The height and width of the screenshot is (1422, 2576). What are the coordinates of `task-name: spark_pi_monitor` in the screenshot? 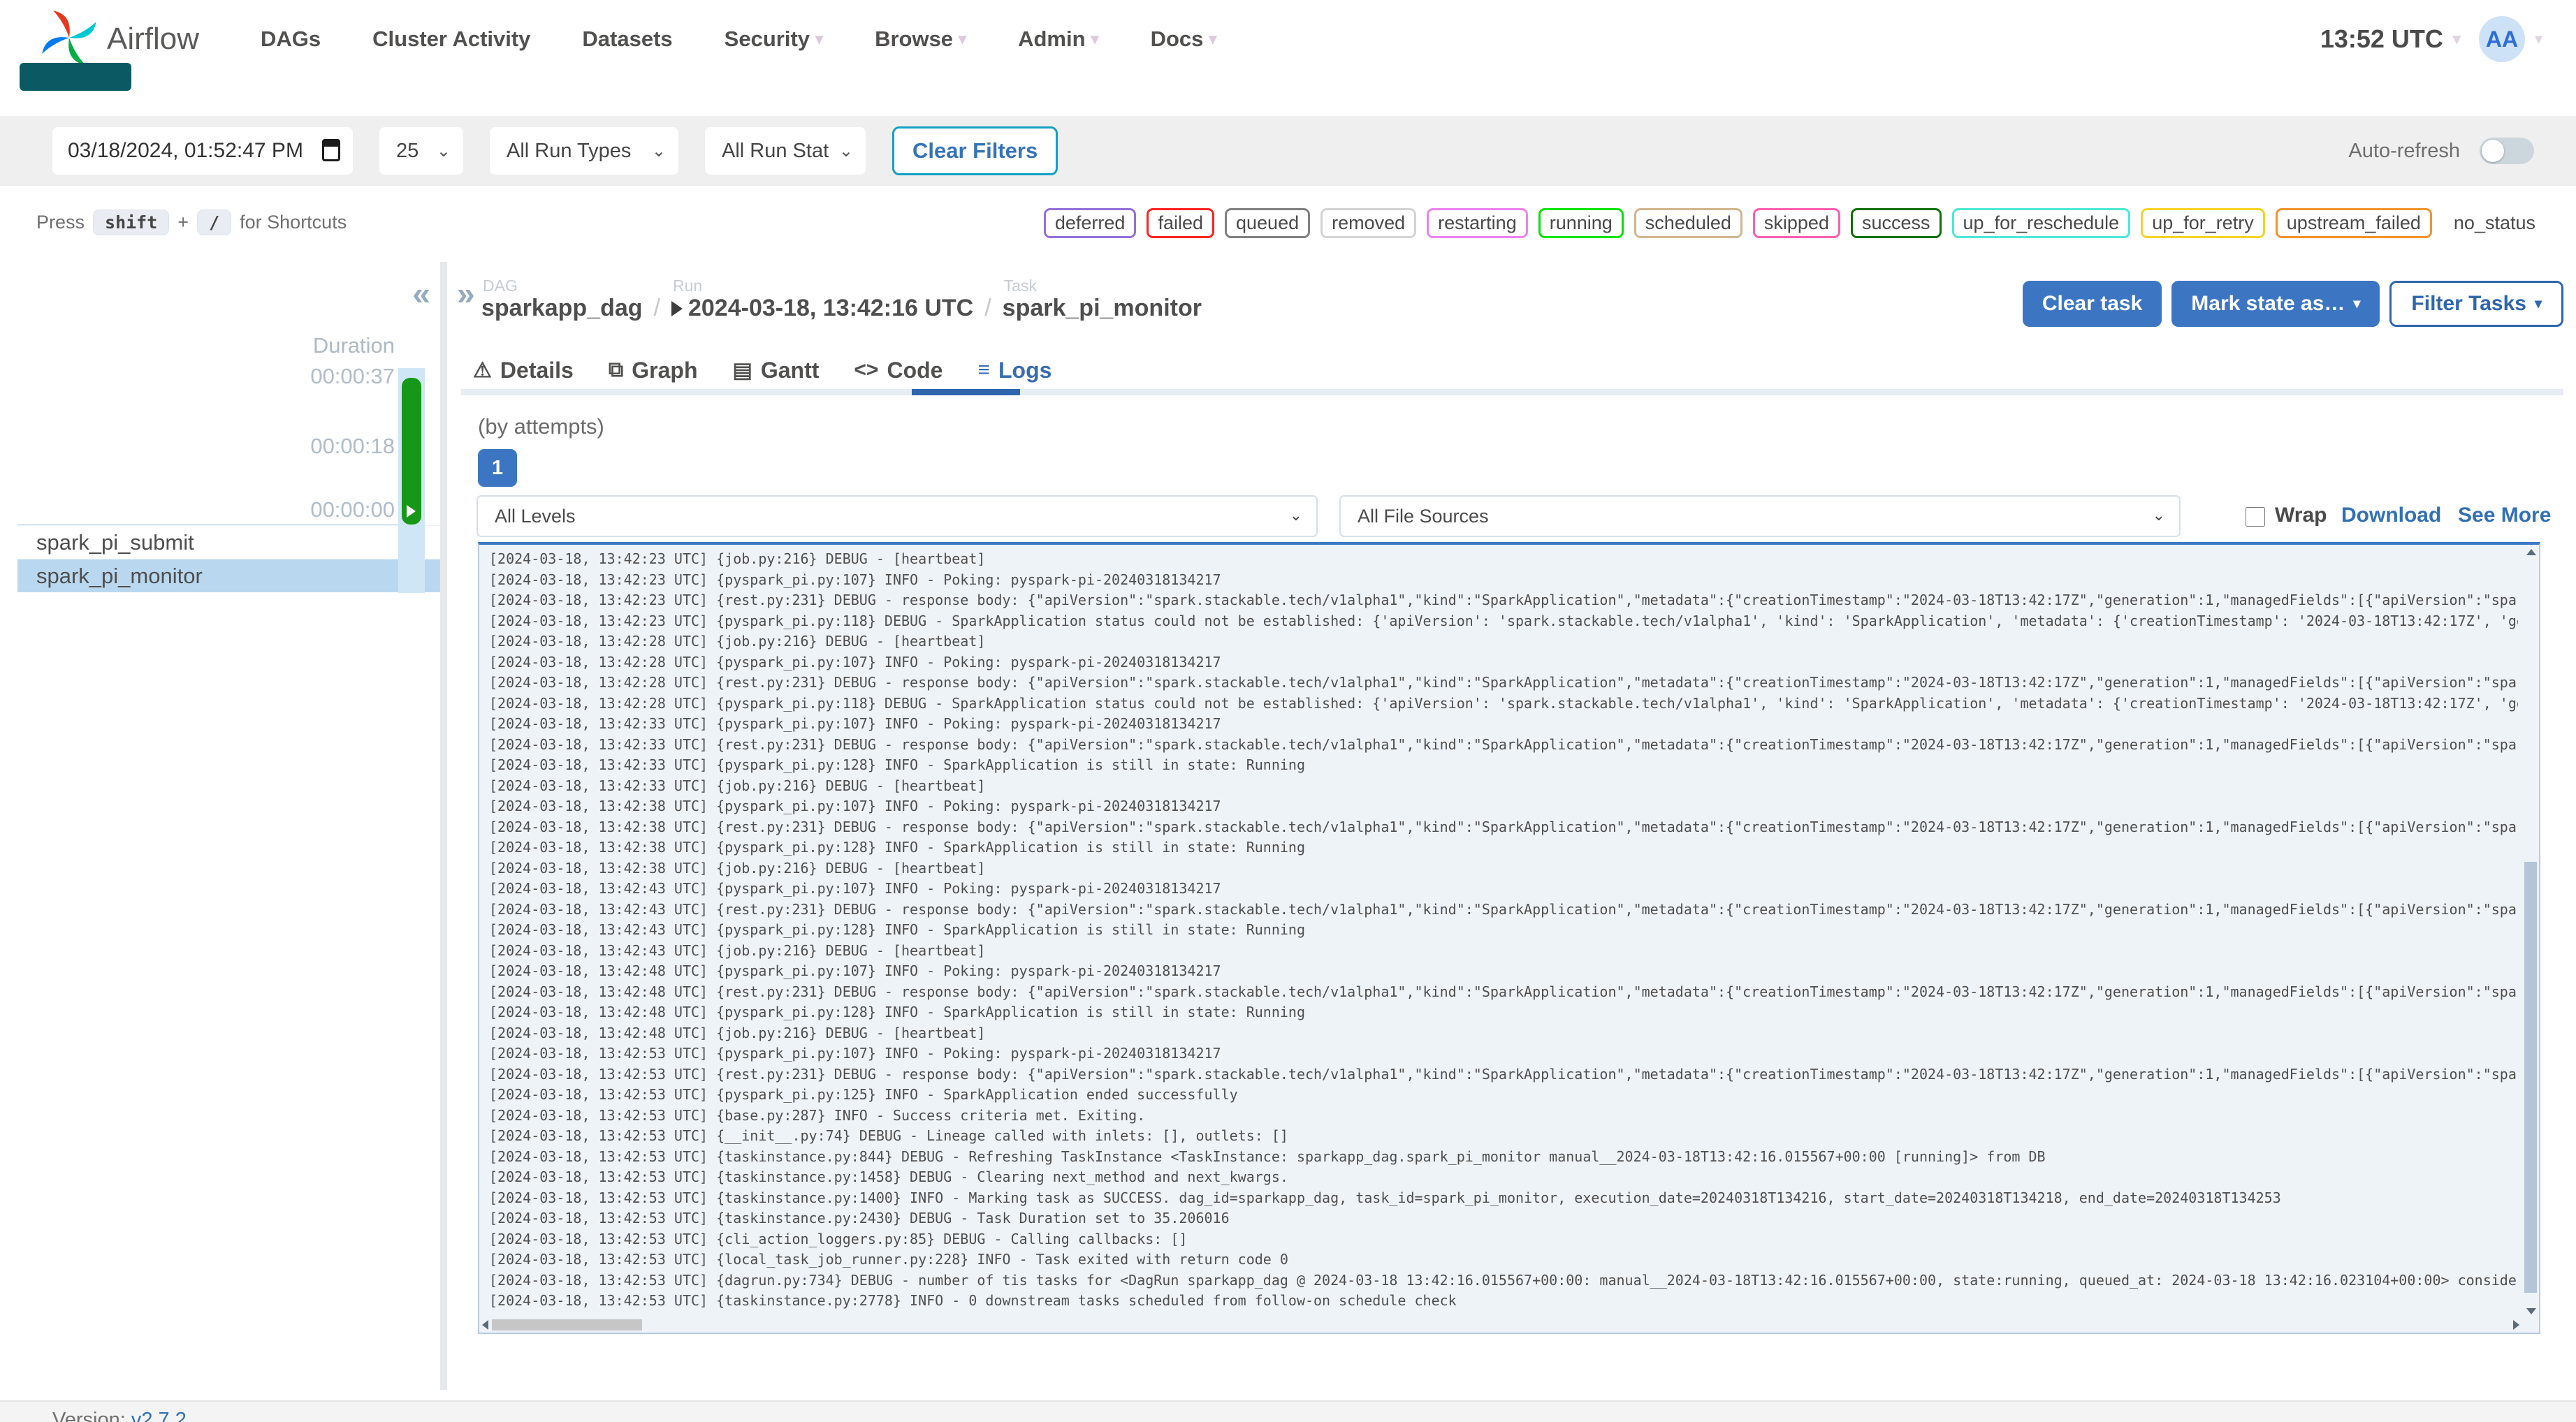 It's located at (119, 575).